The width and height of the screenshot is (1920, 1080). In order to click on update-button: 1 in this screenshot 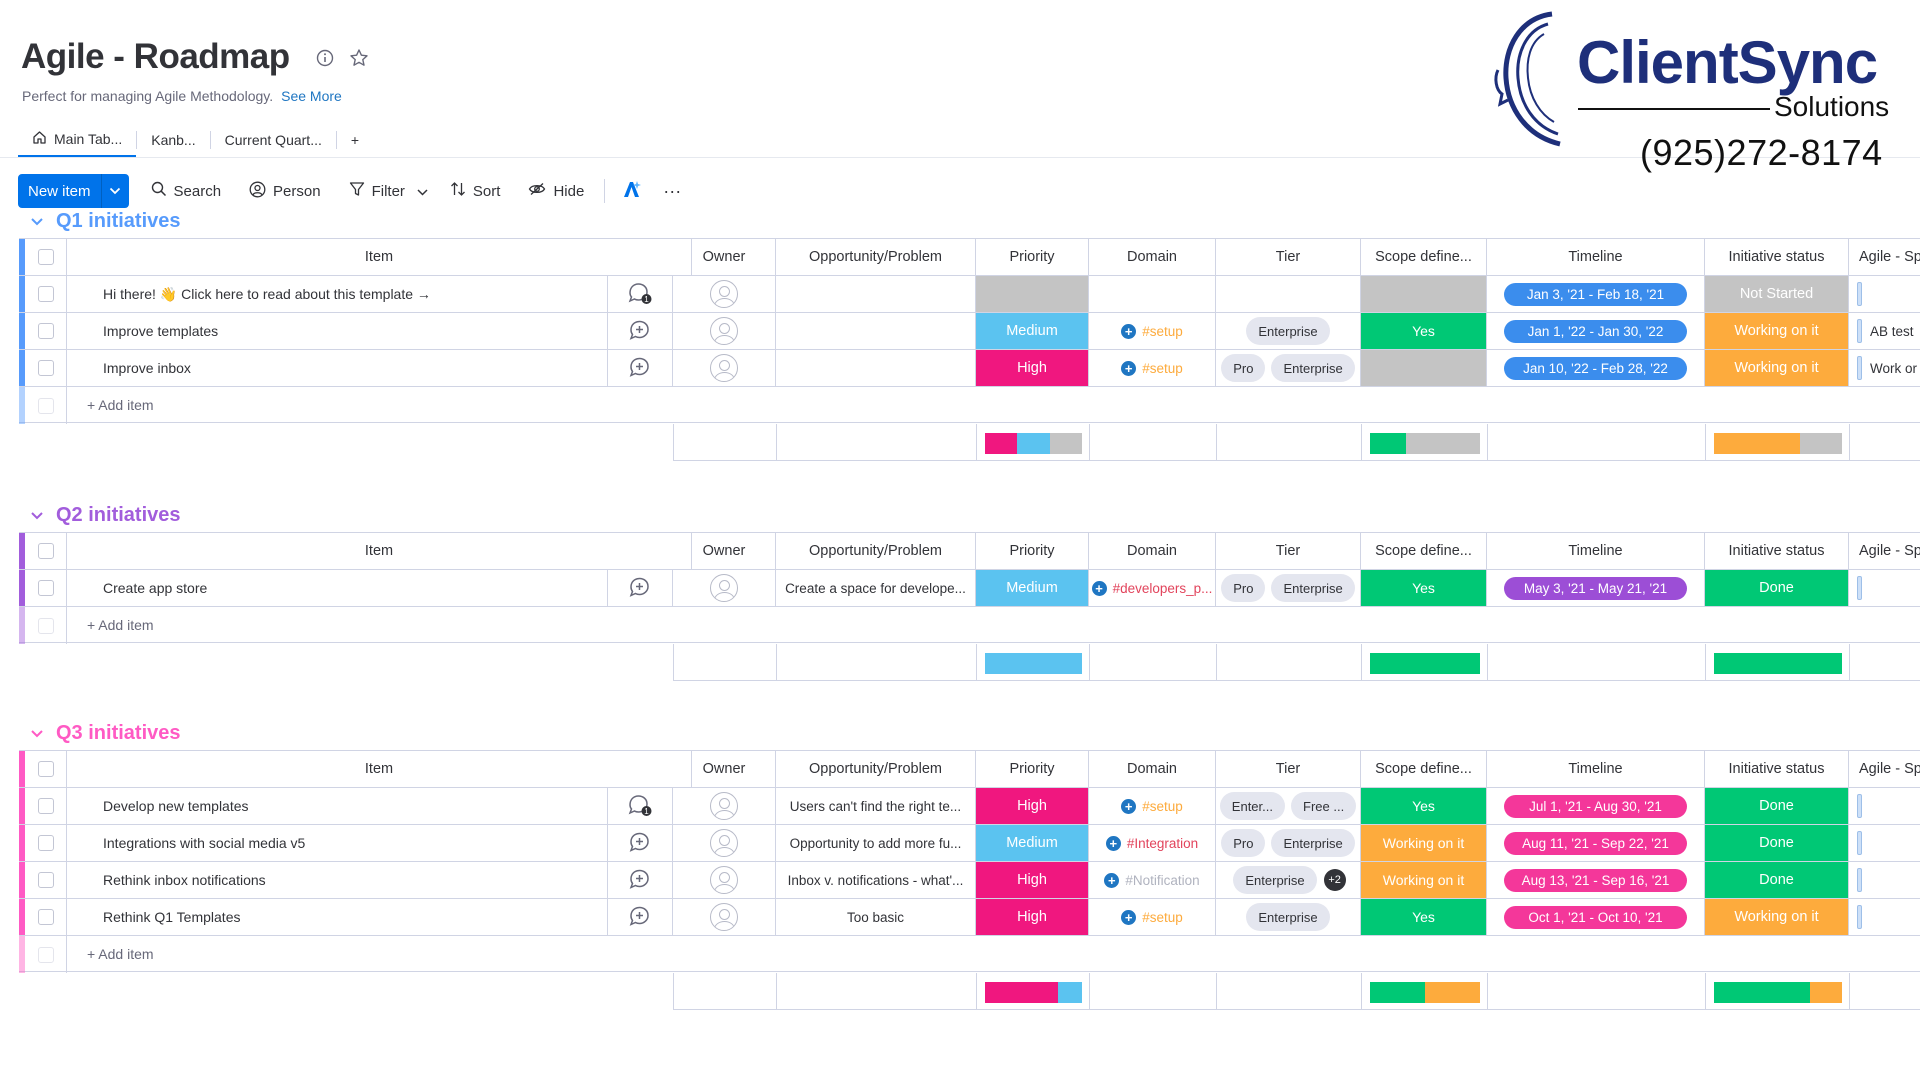, I will do `click(640, 294)`.